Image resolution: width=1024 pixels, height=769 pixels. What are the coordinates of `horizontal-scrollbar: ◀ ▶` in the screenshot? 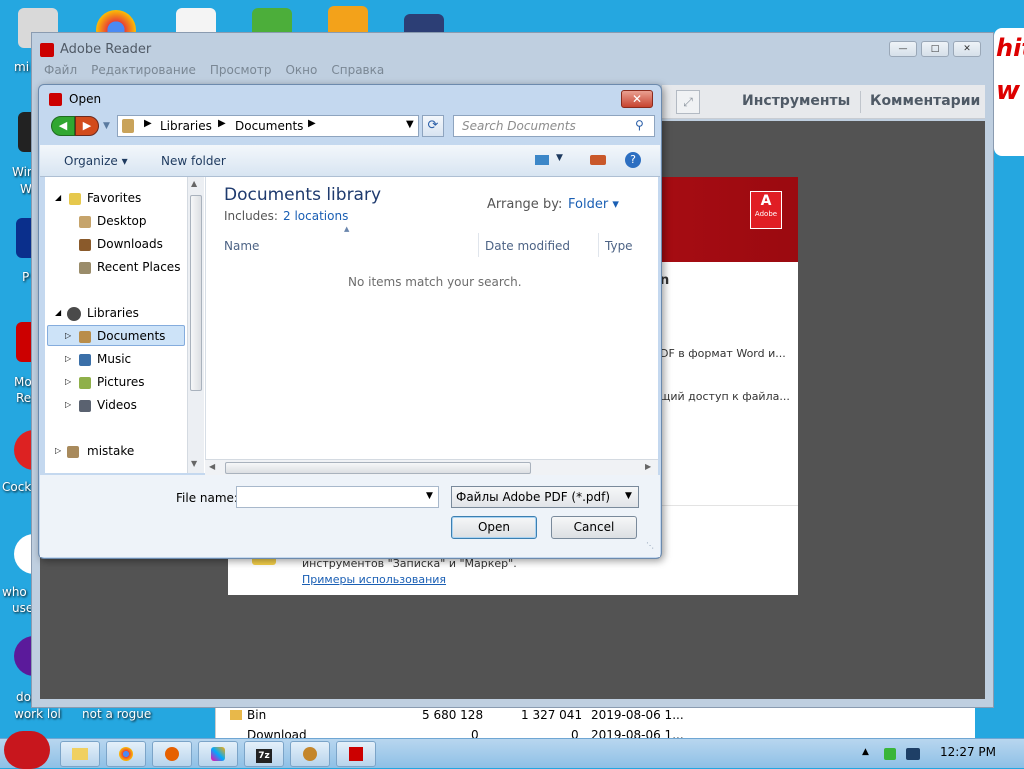 It's located at (431, 467).